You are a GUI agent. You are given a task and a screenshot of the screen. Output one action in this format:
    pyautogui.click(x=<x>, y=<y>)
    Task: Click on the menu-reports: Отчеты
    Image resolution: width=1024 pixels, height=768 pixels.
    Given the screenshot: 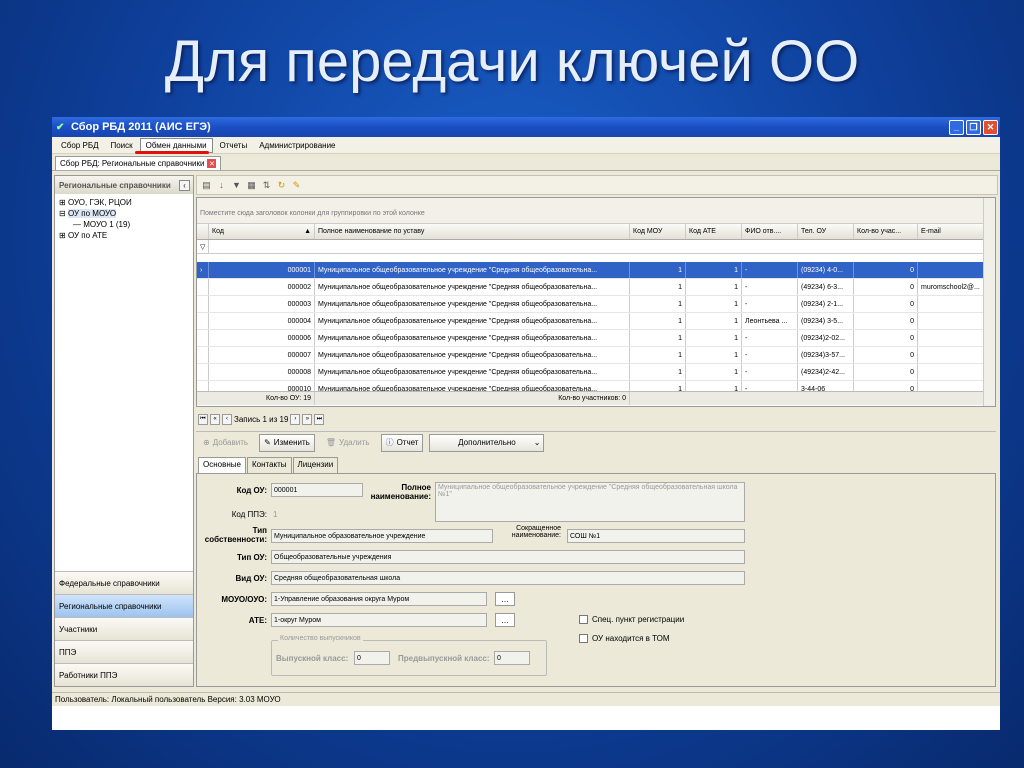 What is the action you would take?
    pyautogui.click(x=234, y=145)
    